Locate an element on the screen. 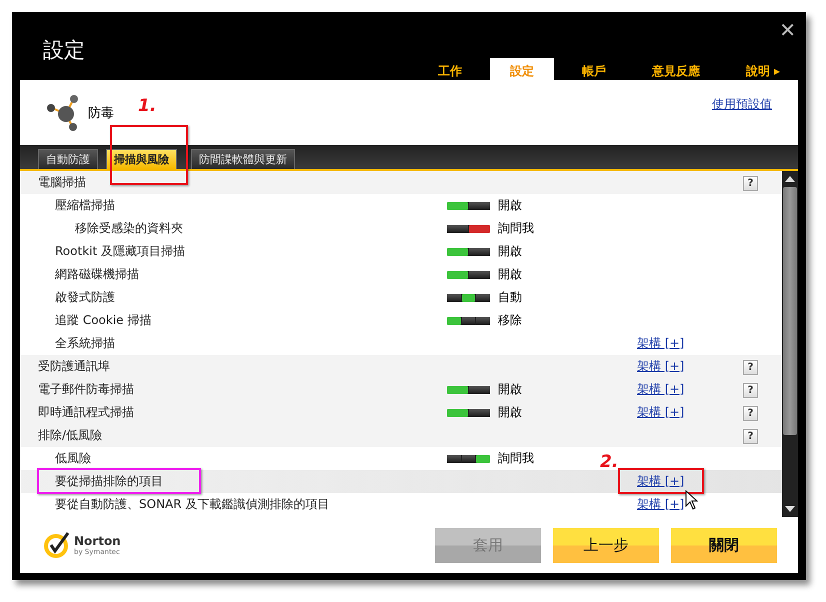 The width and height of the screenshot is (826, 602). callout-number: 2. is located at coordinates (609, 462).